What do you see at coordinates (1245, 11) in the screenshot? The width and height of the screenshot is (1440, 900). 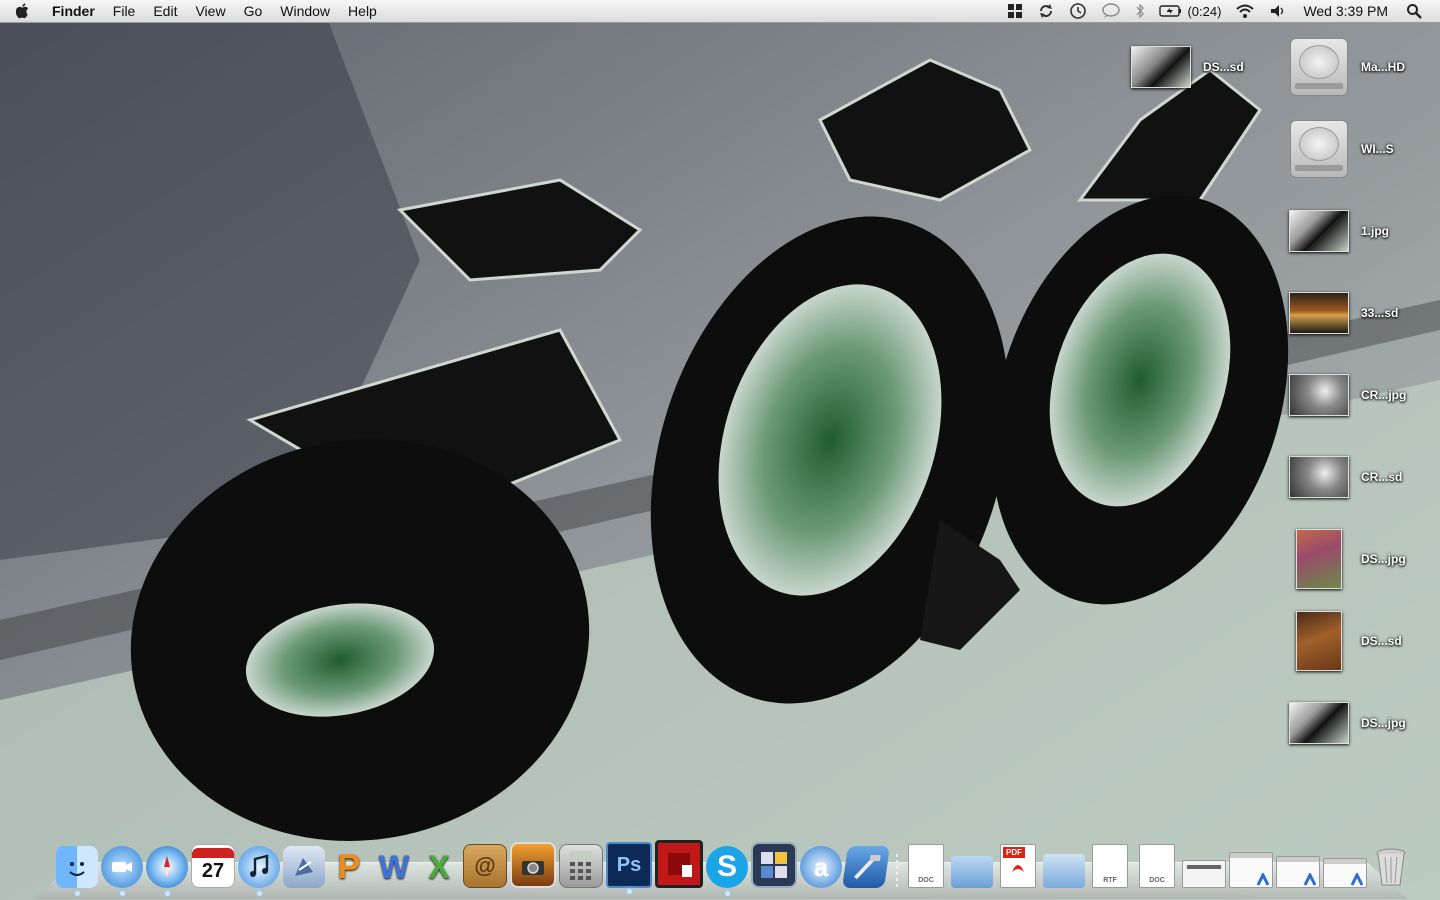 I see `wifi-icon` at bounding box center [1245, 11].